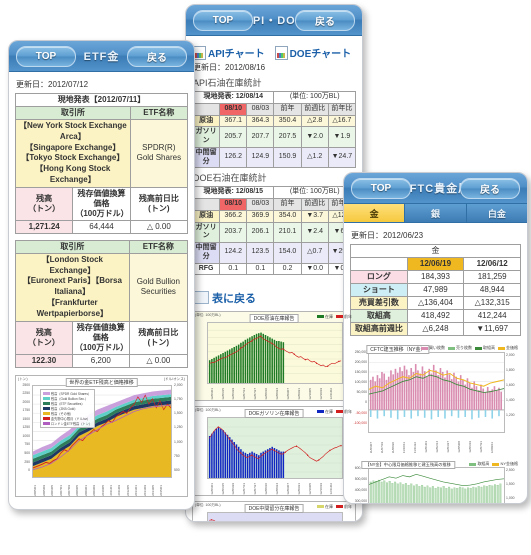 This screenshot has width=531, height=555. What do you see at coordinates (206, 269) in the screenshot?
I see `doe-row-label: RFG` at bounding box center [206, 269].